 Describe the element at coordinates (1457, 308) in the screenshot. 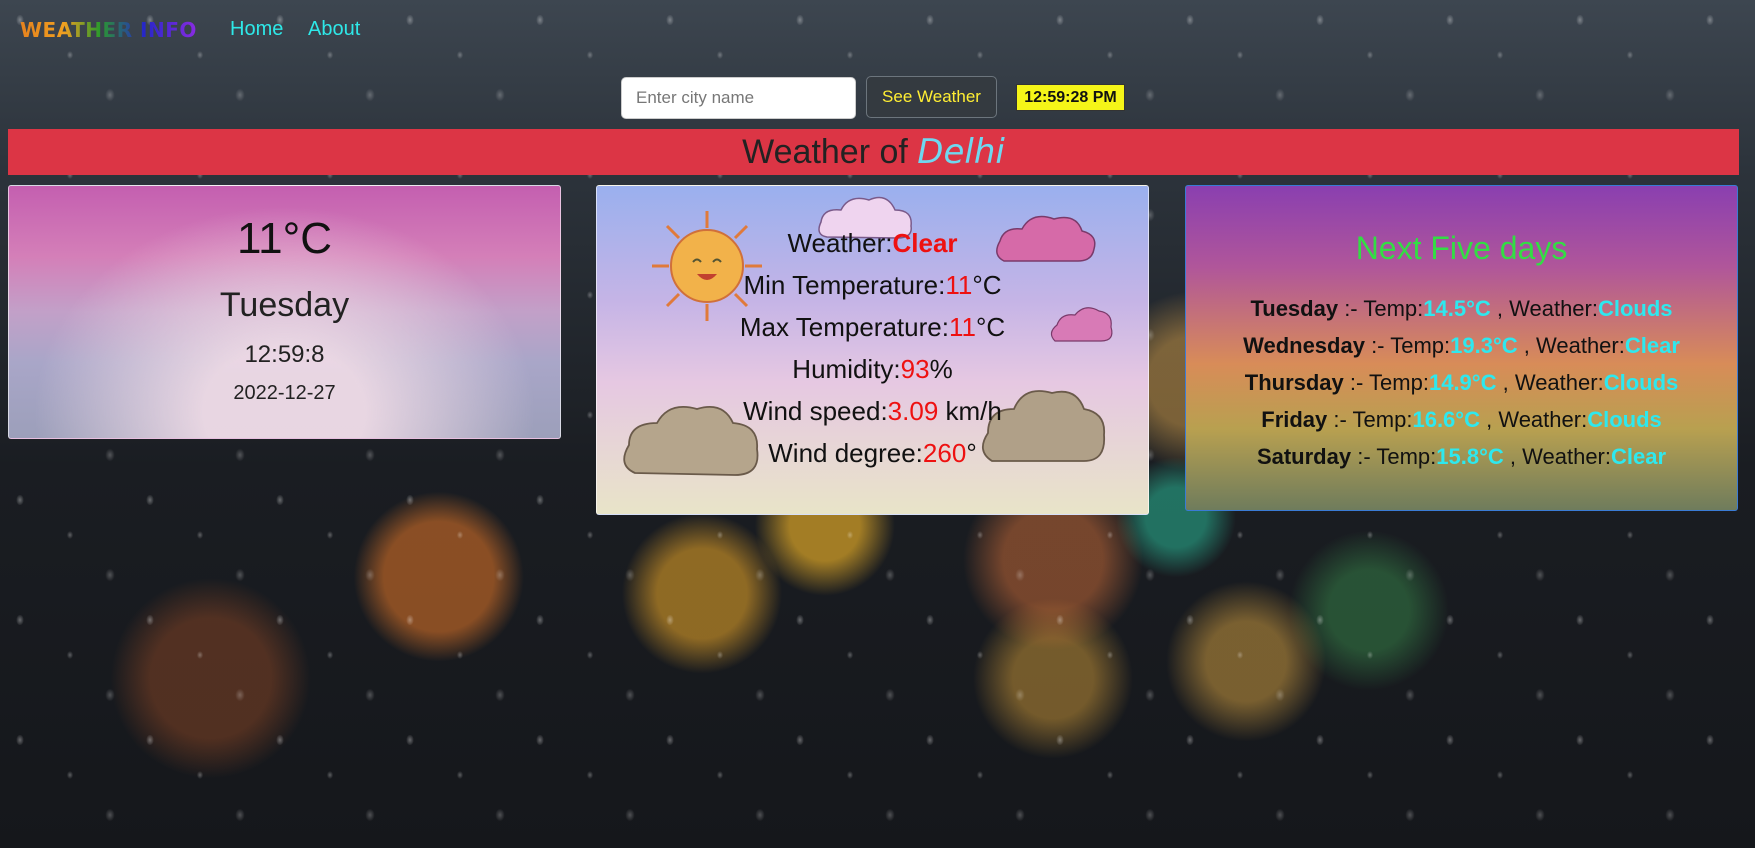

I see `forecast-temp: 14.5°C` at that location.